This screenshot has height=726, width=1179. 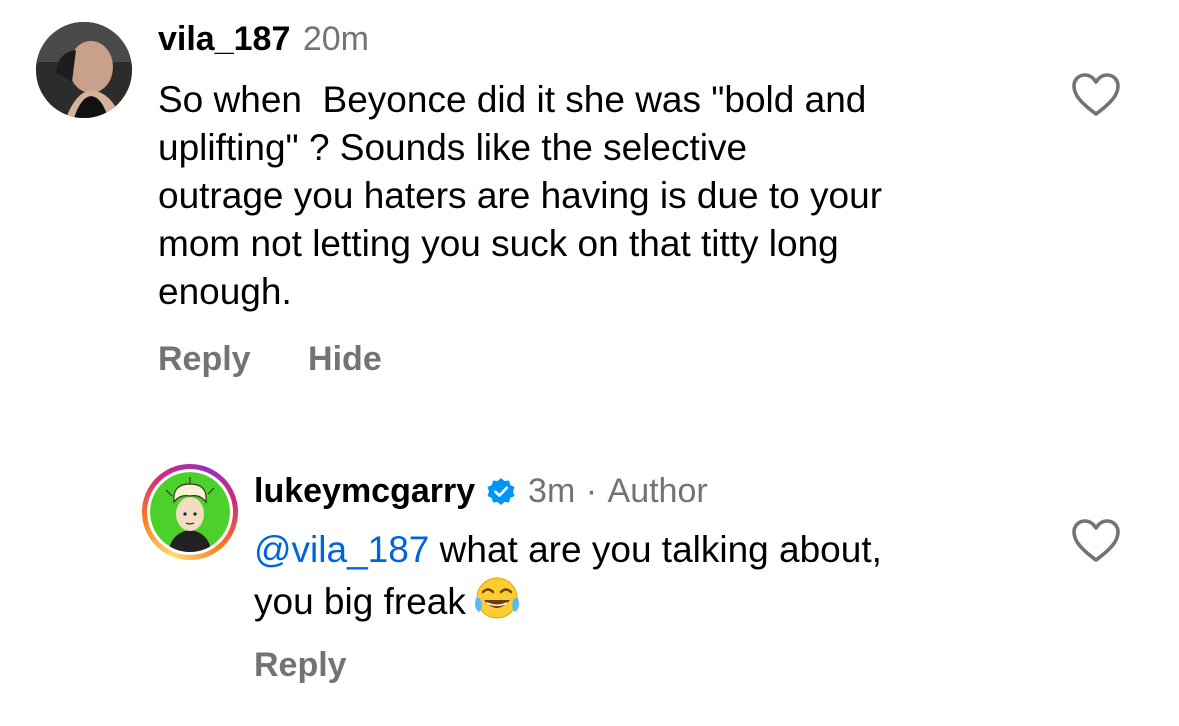 I want to click on comment-header: lukeymcgarry 3m · Author, so click(x=481, y=491).